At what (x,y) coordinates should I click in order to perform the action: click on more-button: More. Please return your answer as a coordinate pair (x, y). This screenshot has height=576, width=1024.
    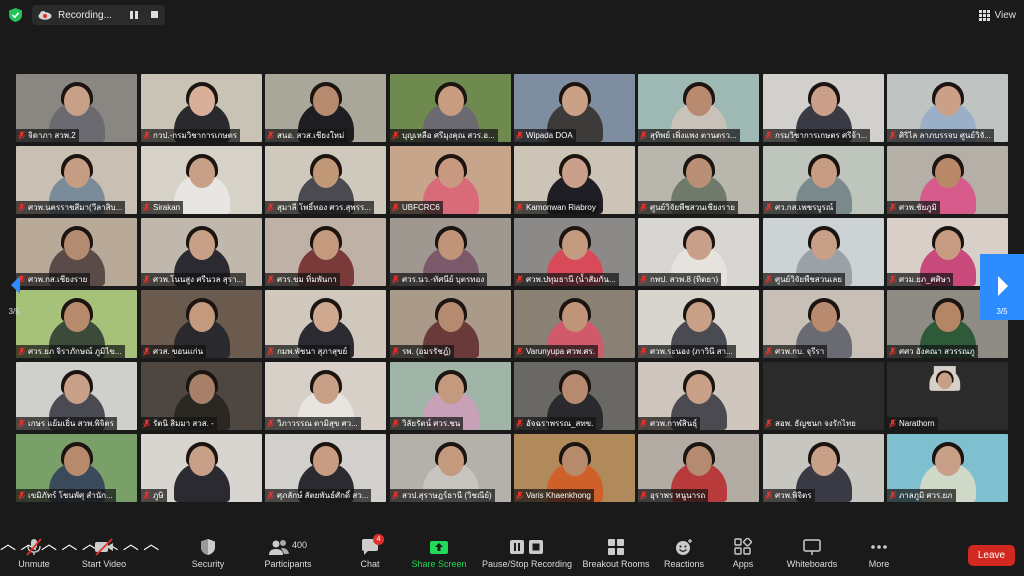
    Looking at the image, I should click on (879, 556).